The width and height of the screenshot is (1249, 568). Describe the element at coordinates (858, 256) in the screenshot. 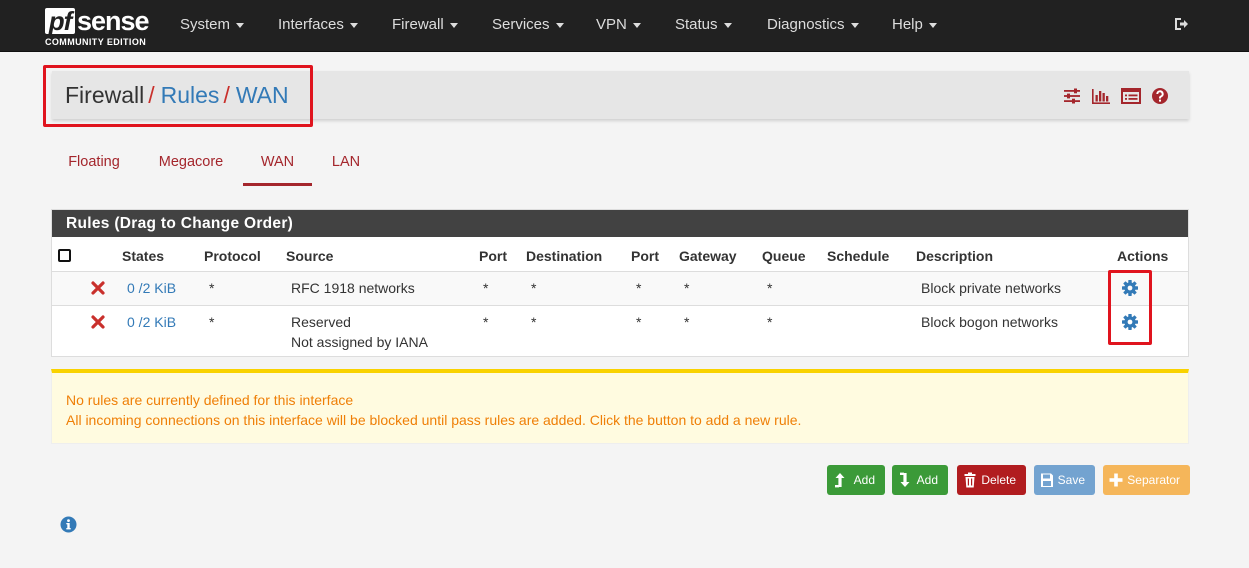

I see `col-schedule: Schedule` at that location.